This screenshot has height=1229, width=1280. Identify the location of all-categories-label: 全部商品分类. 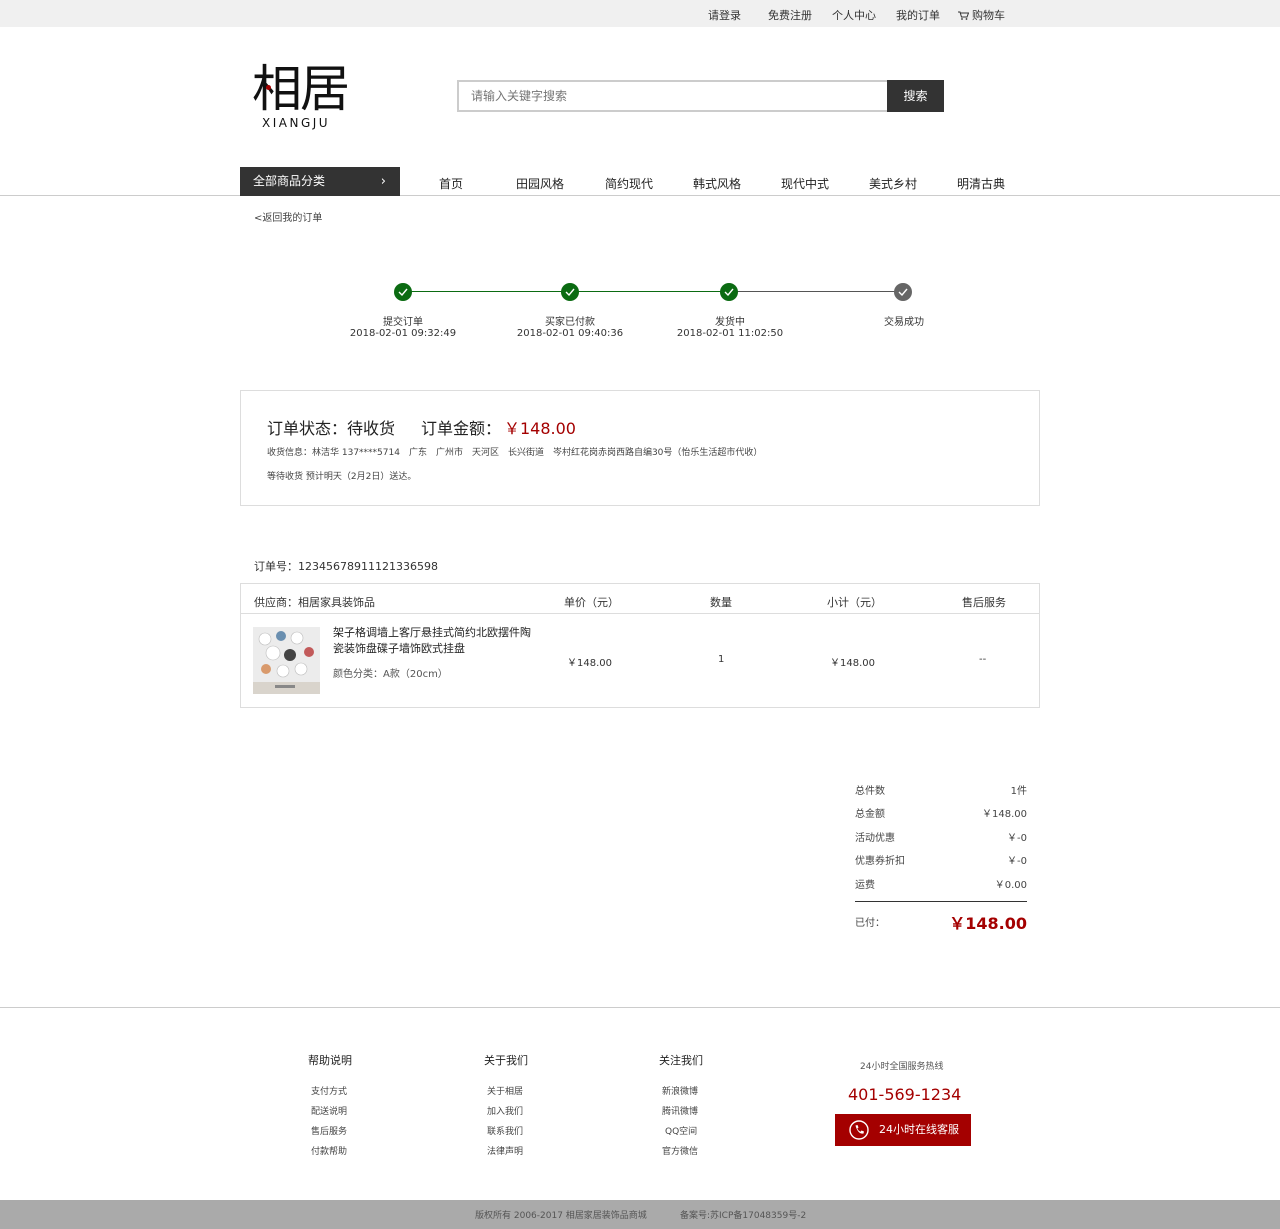
(289, 181).